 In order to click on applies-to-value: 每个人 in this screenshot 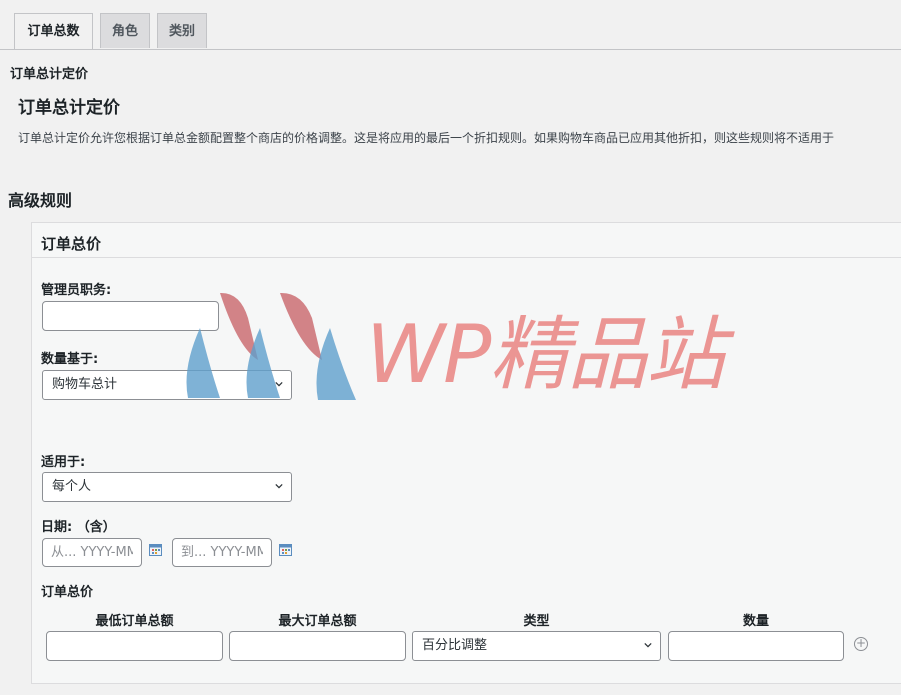, I will do `click(72, 486)`.